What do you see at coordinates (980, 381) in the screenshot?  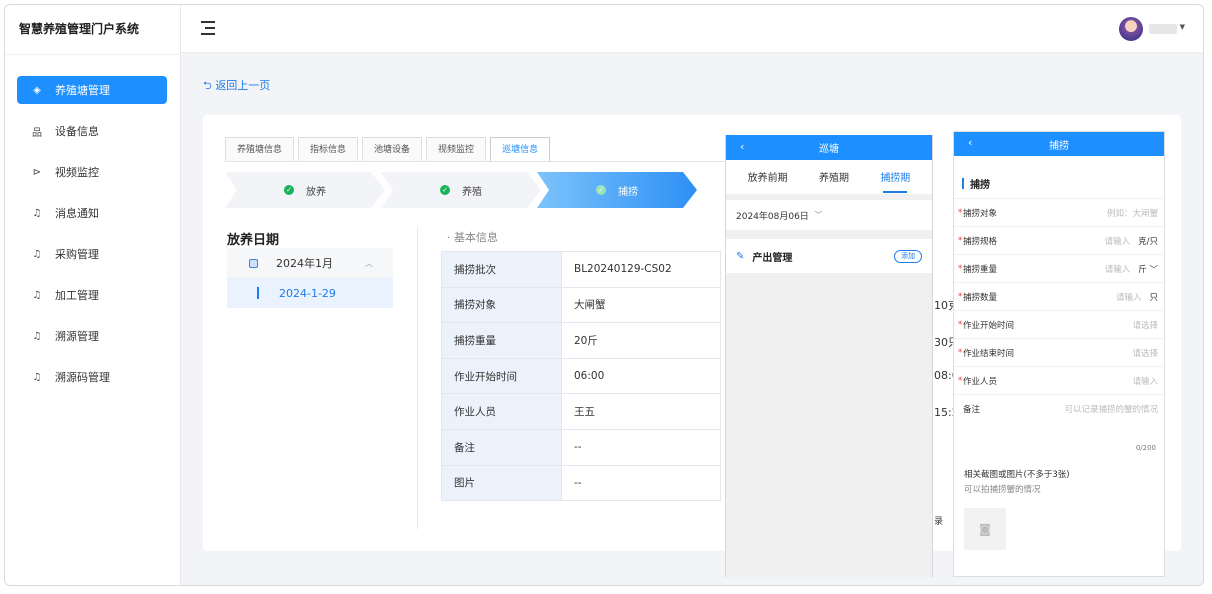 I see `field-label: 作业人员` at bounding box center [980, 381].